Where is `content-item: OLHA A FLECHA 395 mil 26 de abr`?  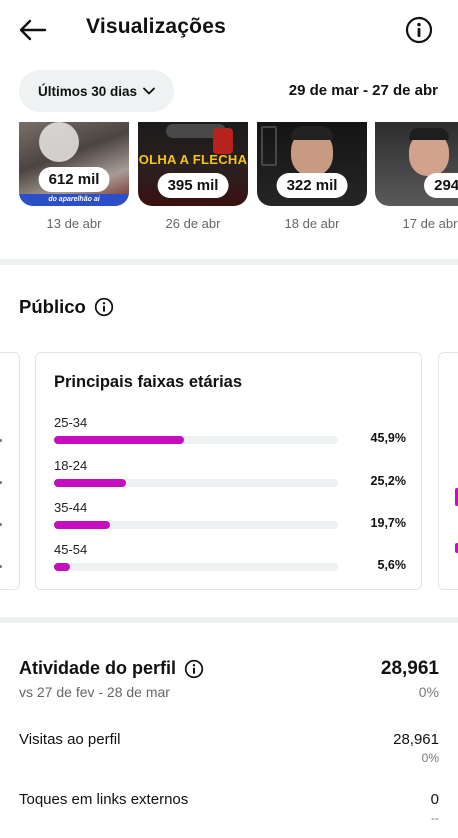 content-item: OLHA A FLECHA 395 mil 26 de abr is located at coordinates (193, 176).